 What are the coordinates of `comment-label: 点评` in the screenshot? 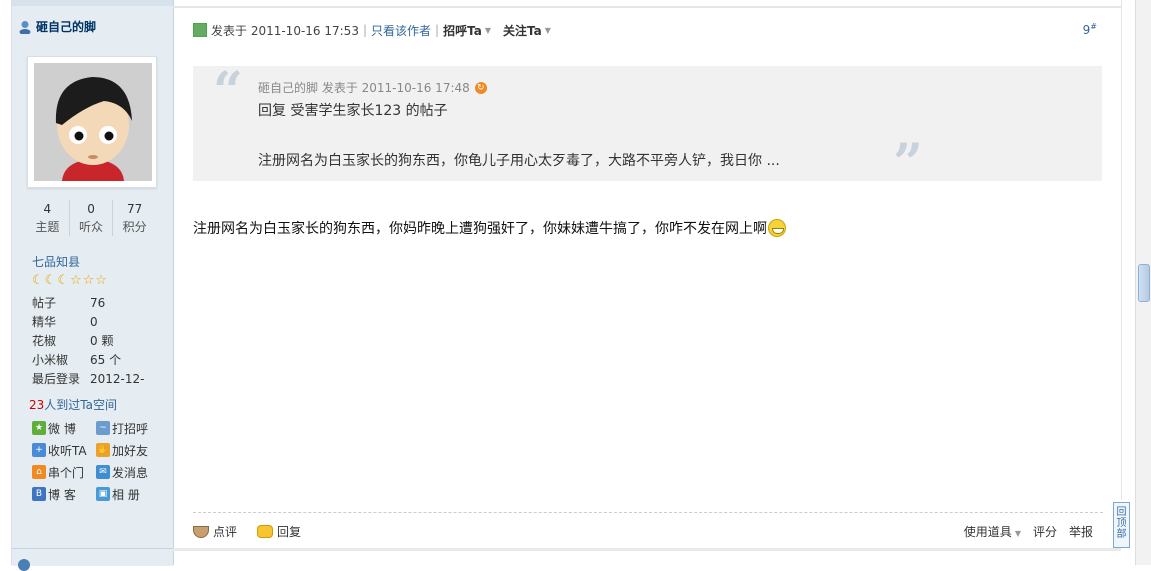 It's located at (225, 532).